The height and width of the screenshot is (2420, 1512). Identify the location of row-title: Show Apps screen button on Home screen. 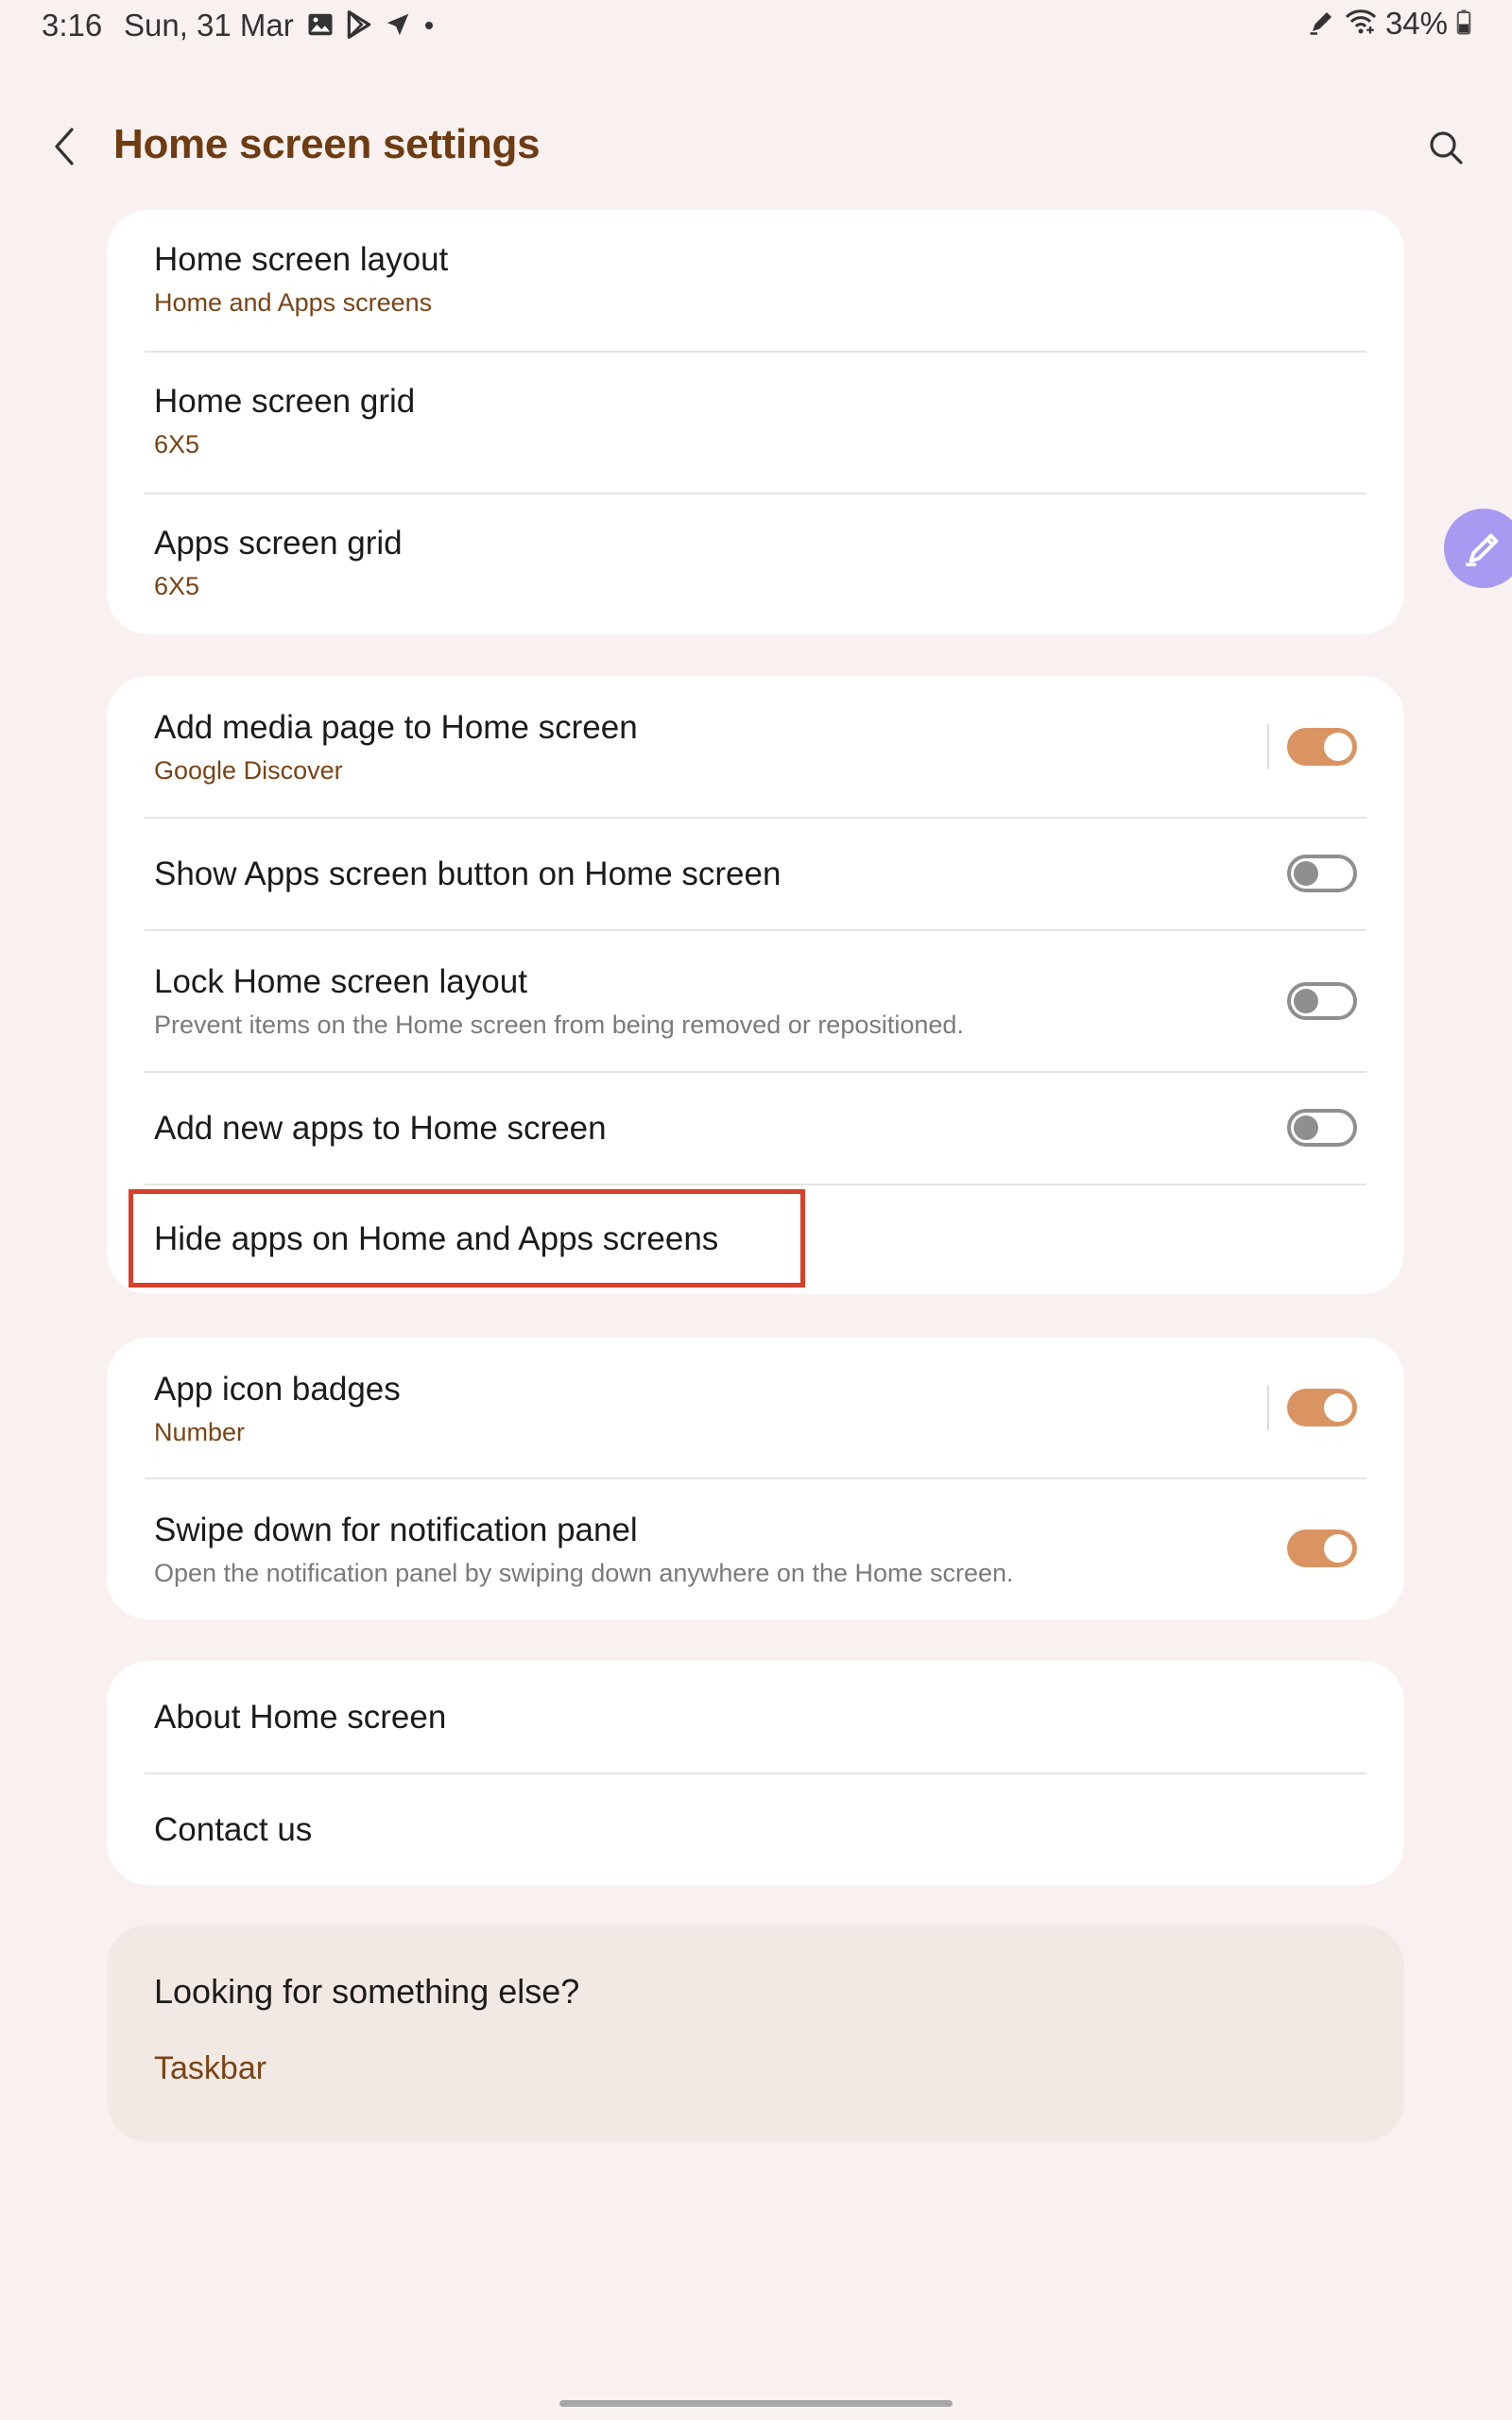
(468, 874).